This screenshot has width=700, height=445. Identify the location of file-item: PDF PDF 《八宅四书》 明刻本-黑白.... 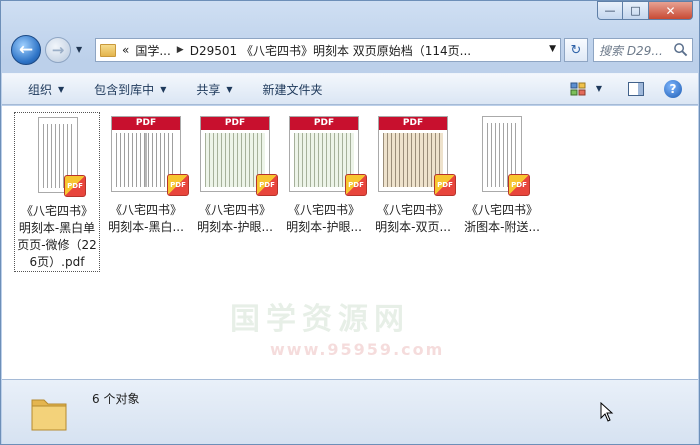
(146, 174).